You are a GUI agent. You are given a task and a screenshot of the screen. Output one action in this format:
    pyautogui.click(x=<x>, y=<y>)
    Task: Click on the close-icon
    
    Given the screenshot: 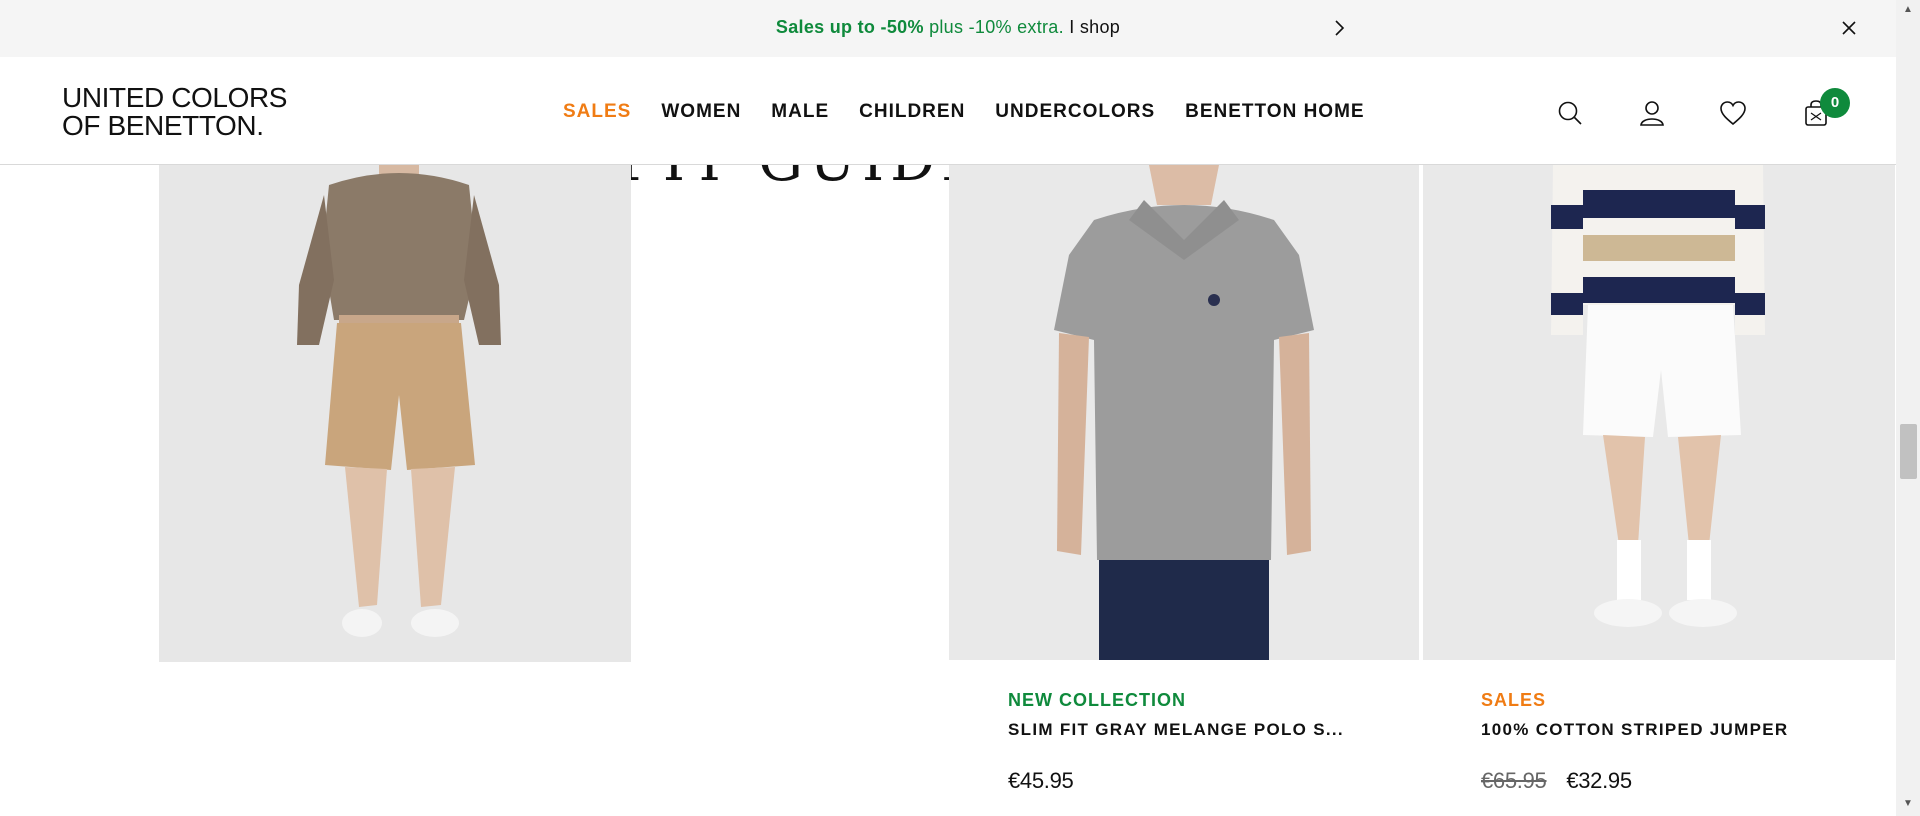 What is the action you would take?
    pyautogui.click(x=1849, y=28)
    